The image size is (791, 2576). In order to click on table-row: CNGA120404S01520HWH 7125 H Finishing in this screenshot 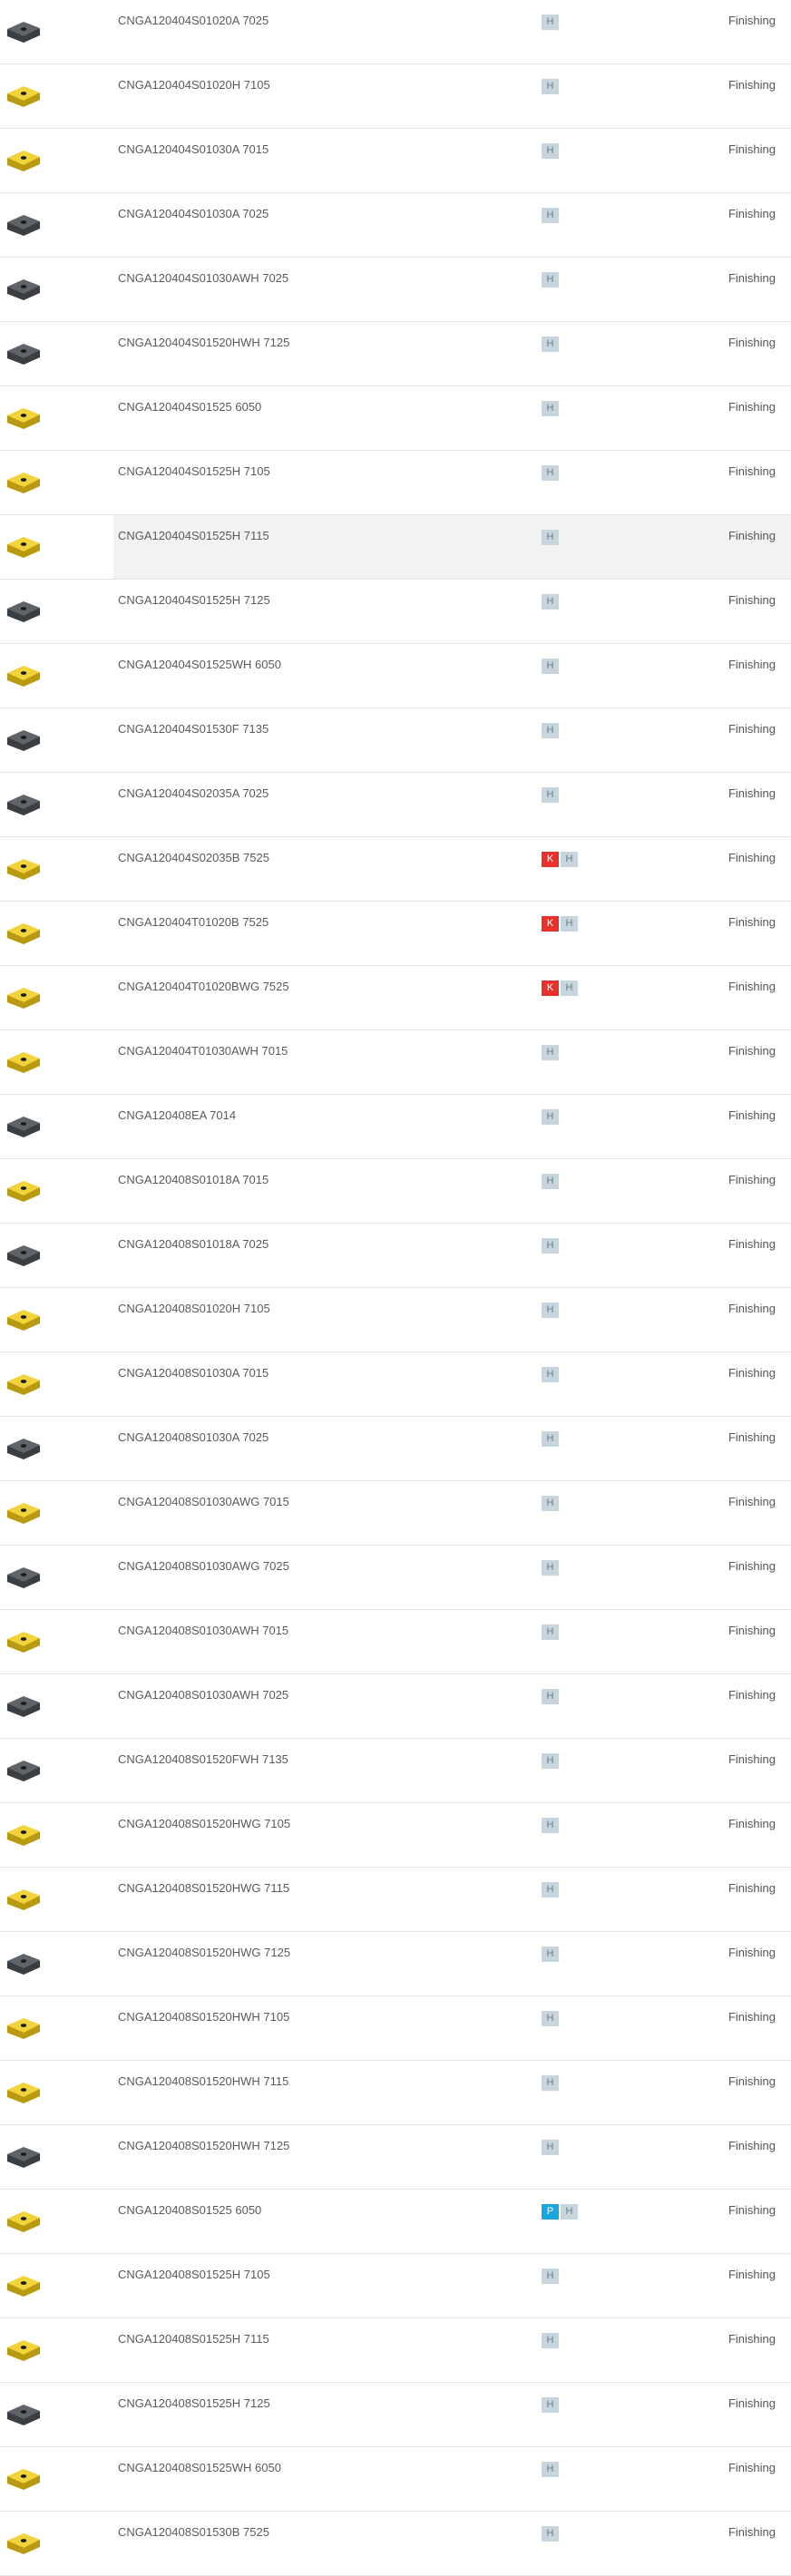, I will do `click(395, 354)`.